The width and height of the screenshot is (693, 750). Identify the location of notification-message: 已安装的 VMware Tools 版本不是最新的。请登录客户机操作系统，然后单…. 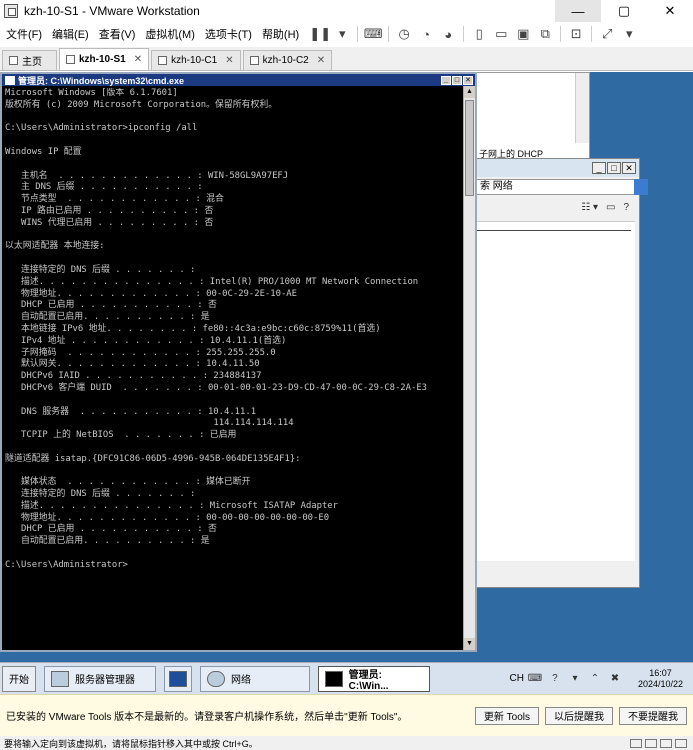
(207, 717).